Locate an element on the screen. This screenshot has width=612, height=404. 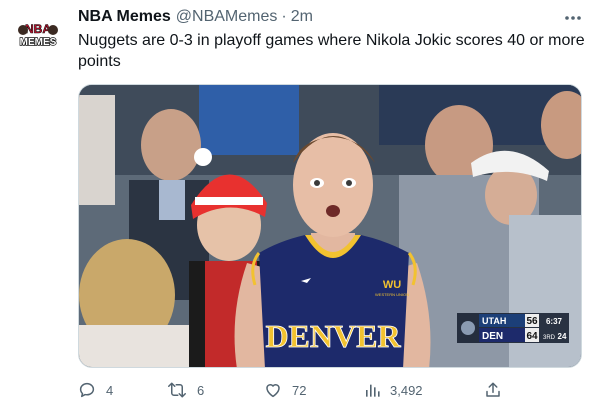
nba-memes-logo: NBA MEMES is located at coordinates (38, 34).